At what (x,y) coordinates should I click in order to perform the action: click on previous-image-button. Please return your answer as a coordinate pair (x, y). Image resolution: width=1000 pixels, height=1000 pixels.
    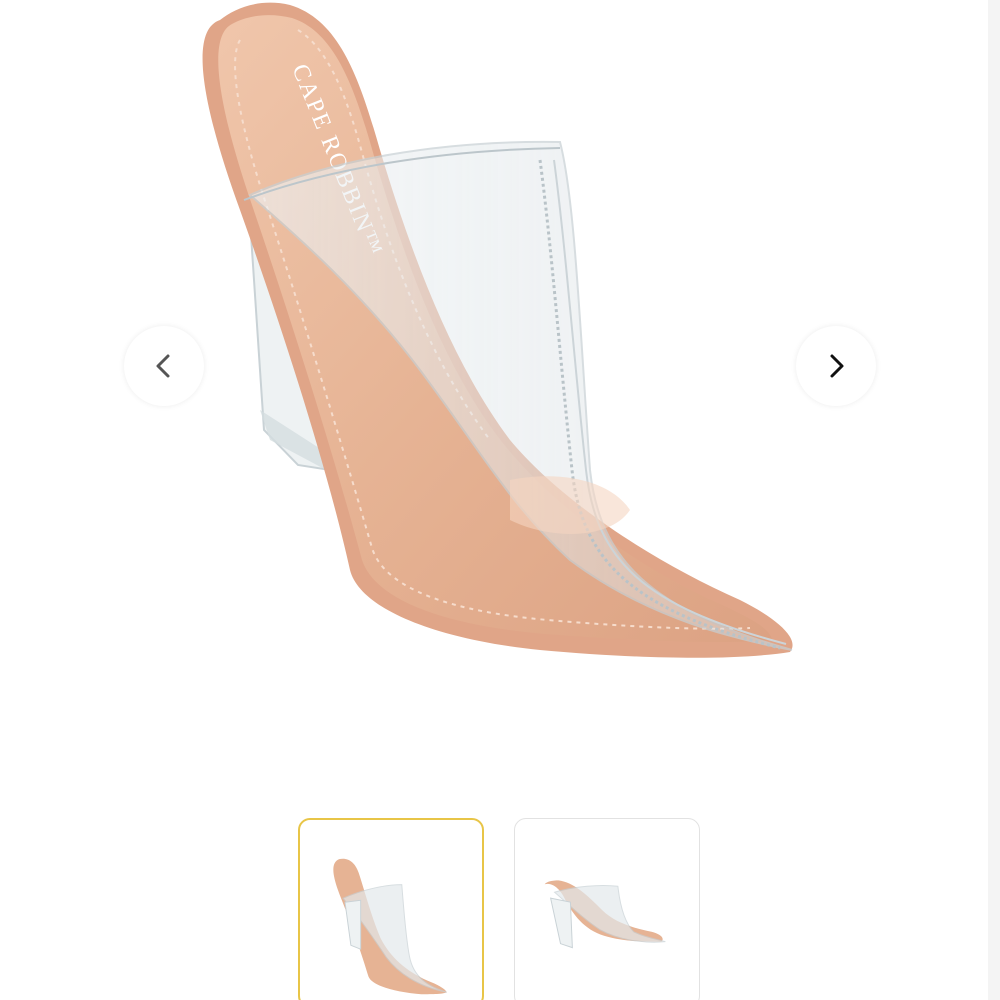
    Looking at the image, I should click on (164, 366).